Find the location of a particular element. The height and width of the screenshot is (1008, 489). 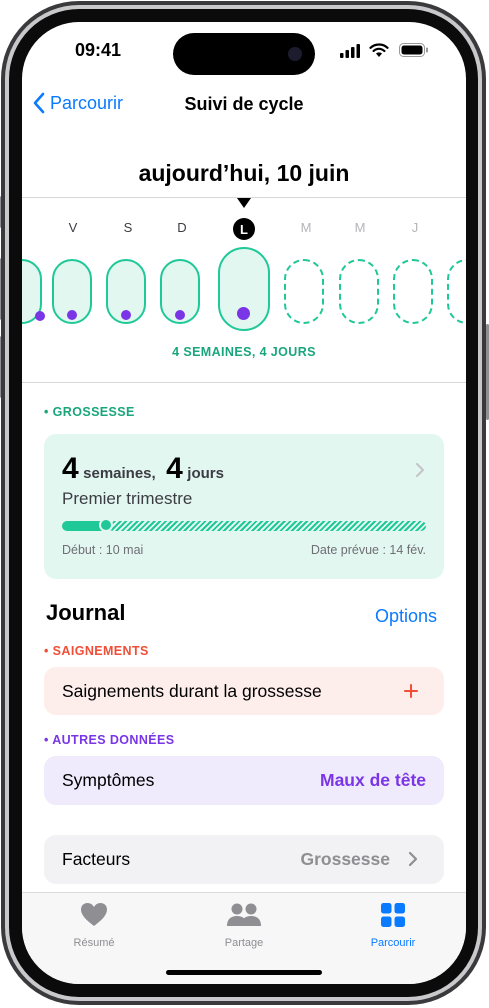

battery-icon is located at coordinates (413, 50).